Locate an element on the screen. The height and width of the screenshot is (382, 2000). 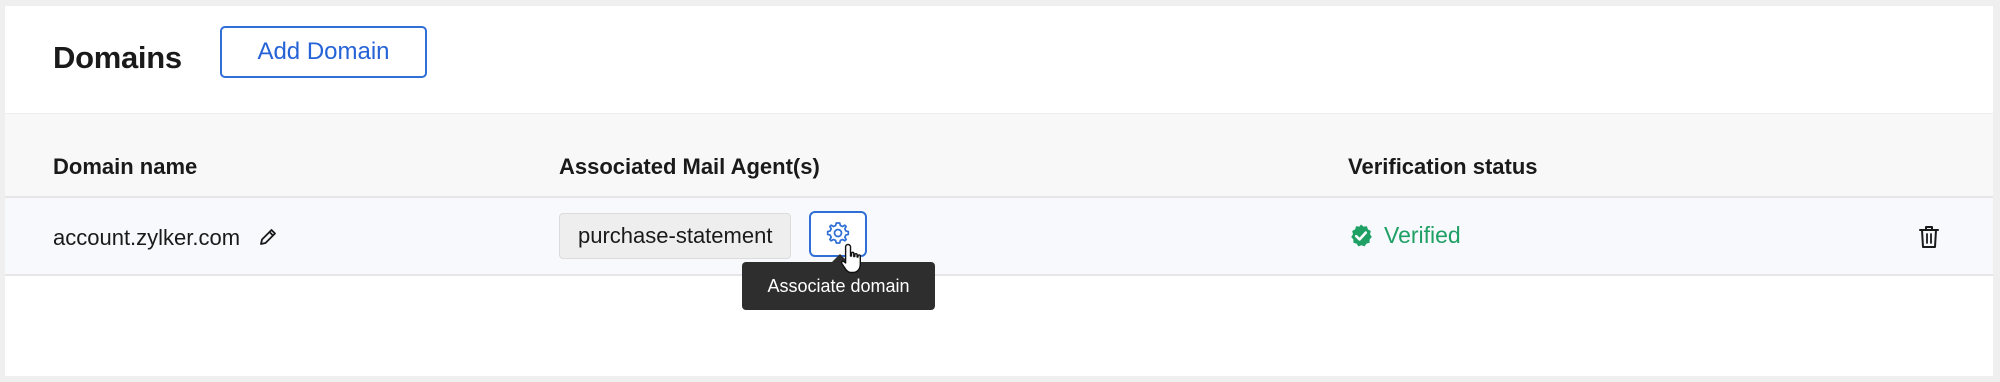
column-header-mail-agents: Associated Mail Agent(s) is located at coordinates (689, 166).